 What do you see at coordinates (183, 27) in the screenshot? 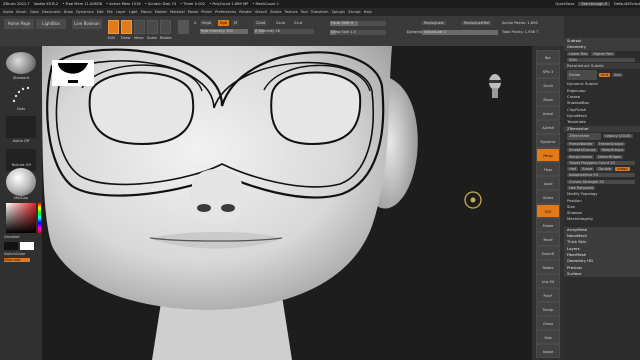
I see `stroke-preview` at bounding box center [183, 27].